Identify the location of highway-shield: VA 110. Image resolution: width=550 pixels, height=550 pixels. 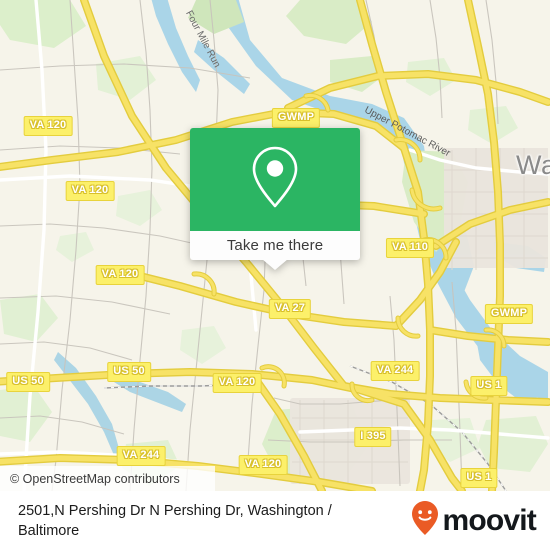
(410, 248).